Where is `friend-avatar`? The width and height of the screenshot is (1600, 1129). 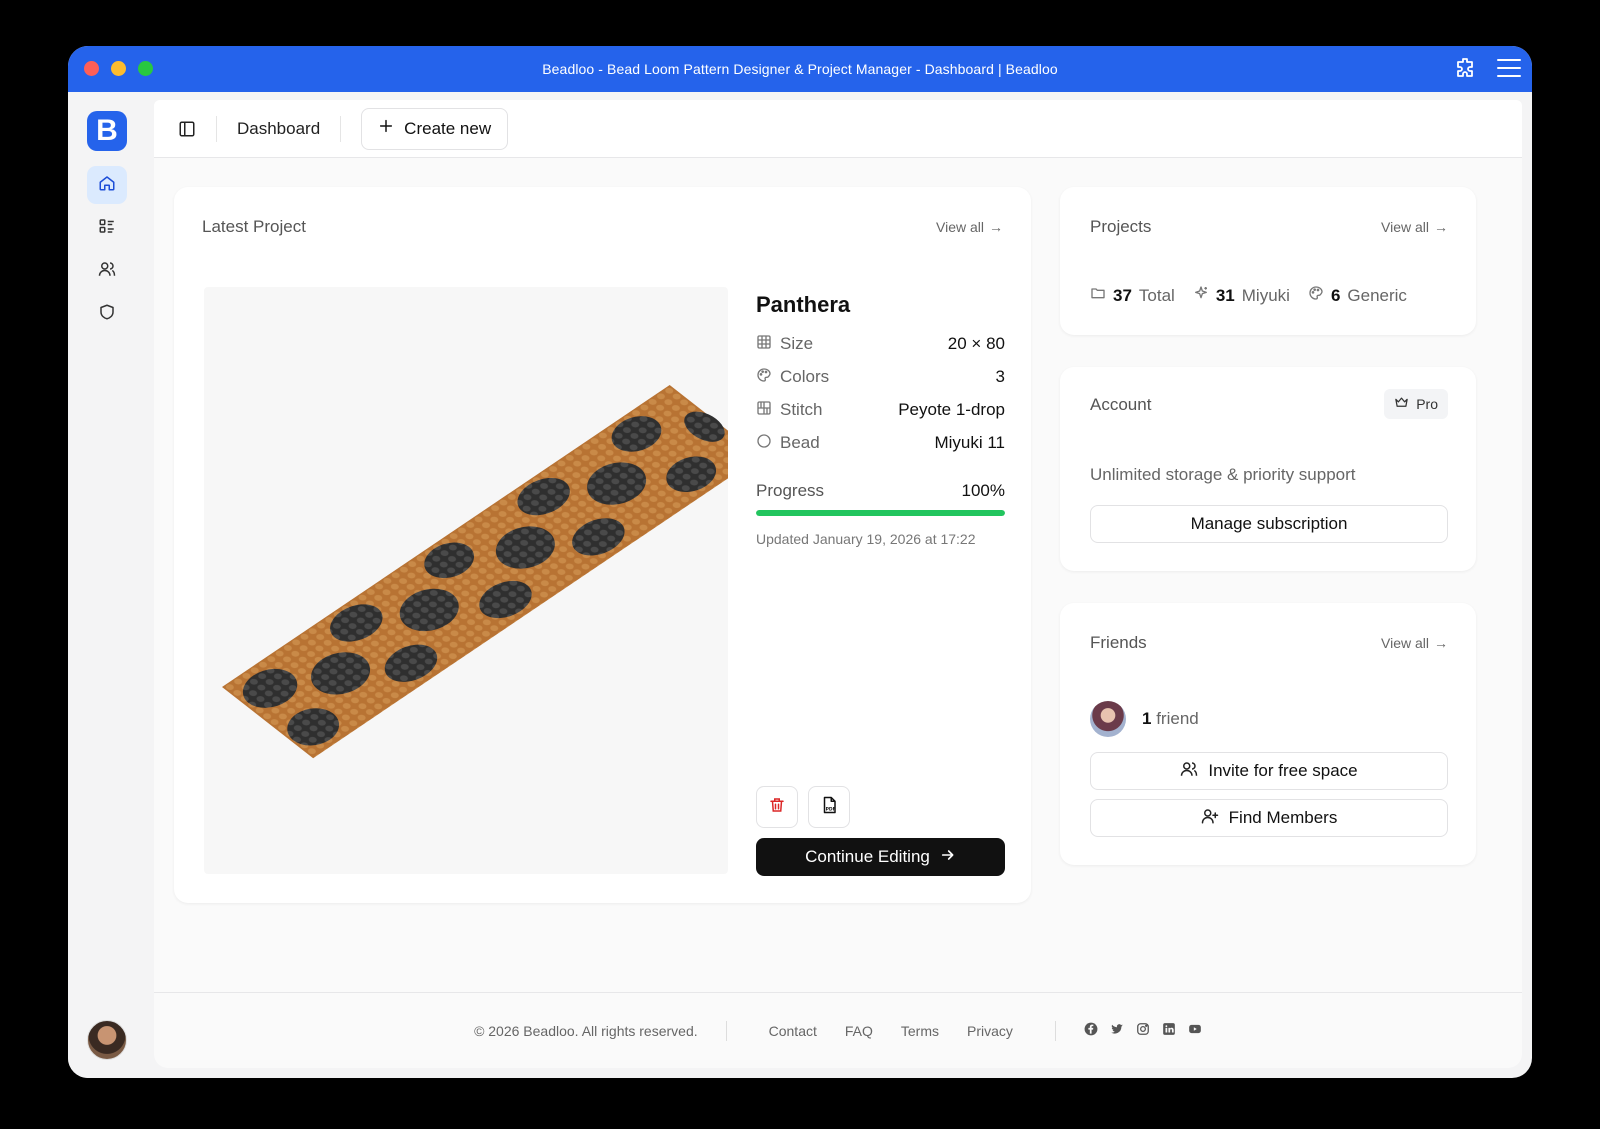 friend-avatar is located at coordinates (1108, 719).